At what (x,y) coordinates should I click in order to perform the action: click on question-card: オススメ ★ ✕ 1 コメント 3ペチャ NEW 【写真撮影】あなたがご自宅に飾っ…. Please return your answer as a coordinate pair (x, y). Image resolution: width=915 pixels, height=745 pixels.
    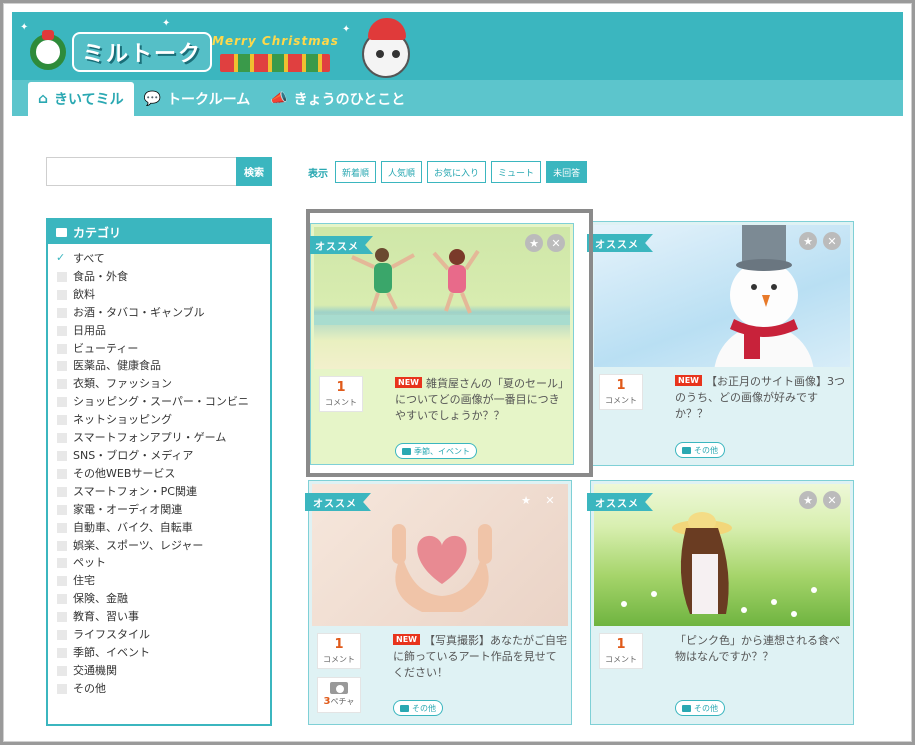
    Looking at the image, I should click on (438, 602).